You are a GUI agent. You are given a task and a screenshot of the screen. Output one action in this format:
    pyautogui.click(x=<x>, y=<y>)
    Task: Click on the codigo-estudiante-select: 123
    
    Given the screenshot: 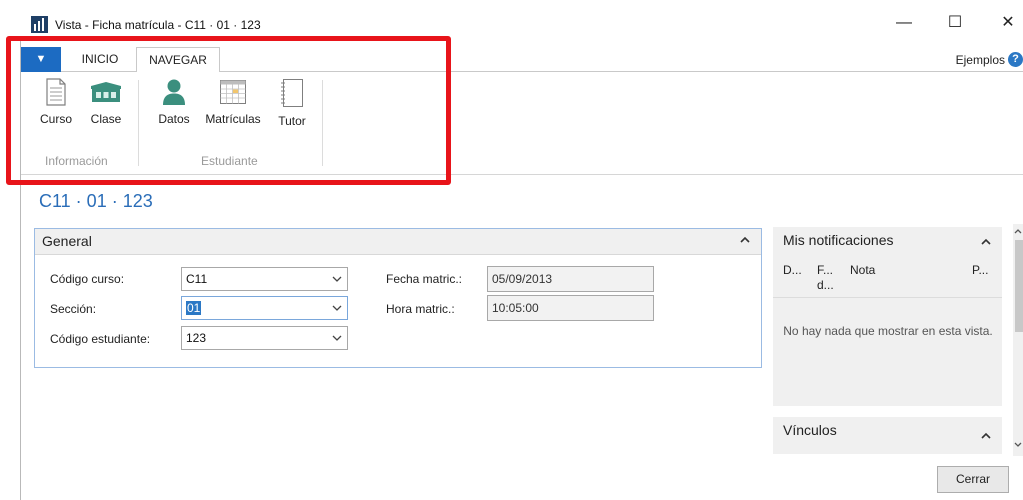 What is the action you would take?
    pyautogui.click(x=264, y=338)
    